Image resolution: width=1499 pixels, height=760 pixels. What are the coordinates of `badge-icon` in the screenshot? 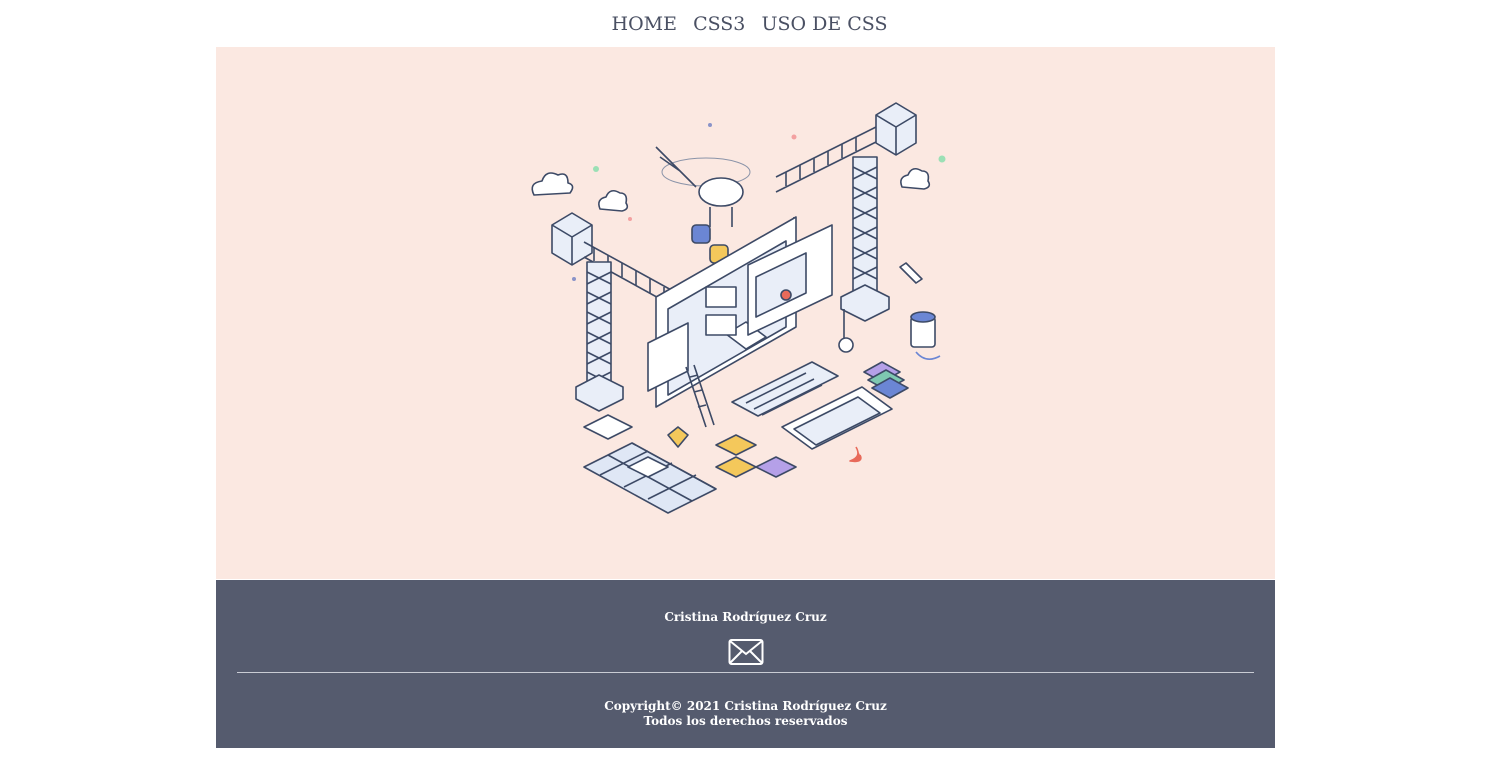 It's located at (701, 234).